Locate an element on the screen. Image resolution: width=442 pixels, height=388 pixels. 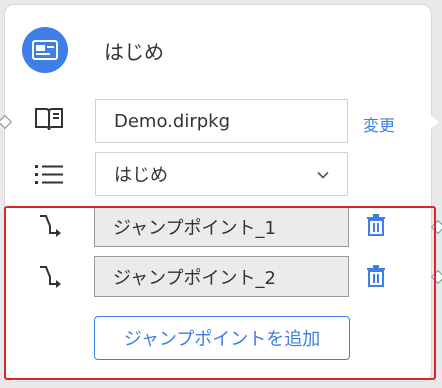
entry-point-select-value: はじめ is located at coordinates (141, 175).